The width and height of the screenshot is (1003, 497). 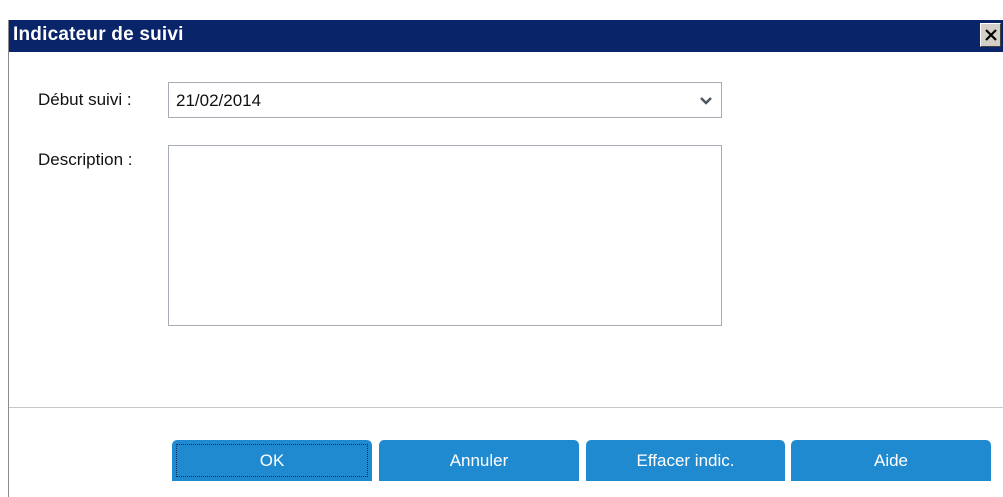 I want to click on clear-indicator-button-label: Effacer indic., so click(x=685, y=460).